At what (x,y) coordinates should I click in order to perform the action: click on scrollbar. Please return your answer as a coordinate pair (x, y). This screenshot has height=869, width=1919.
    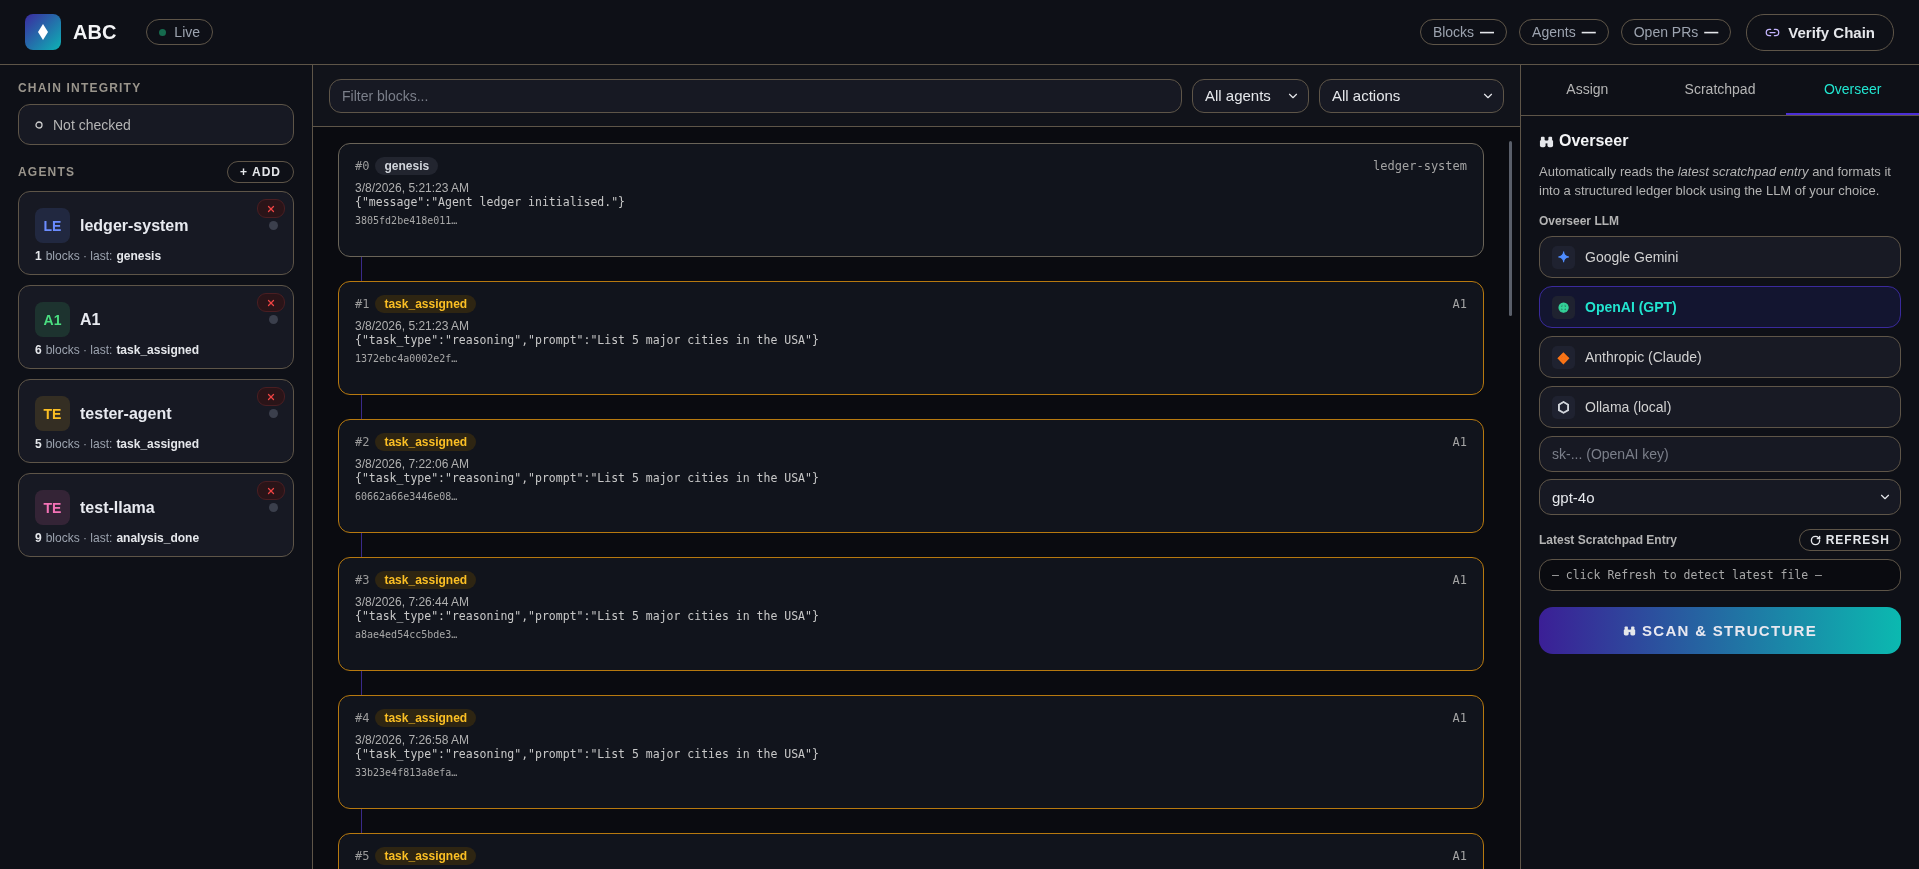
    Looking at the image, I should click on (1510, 228).